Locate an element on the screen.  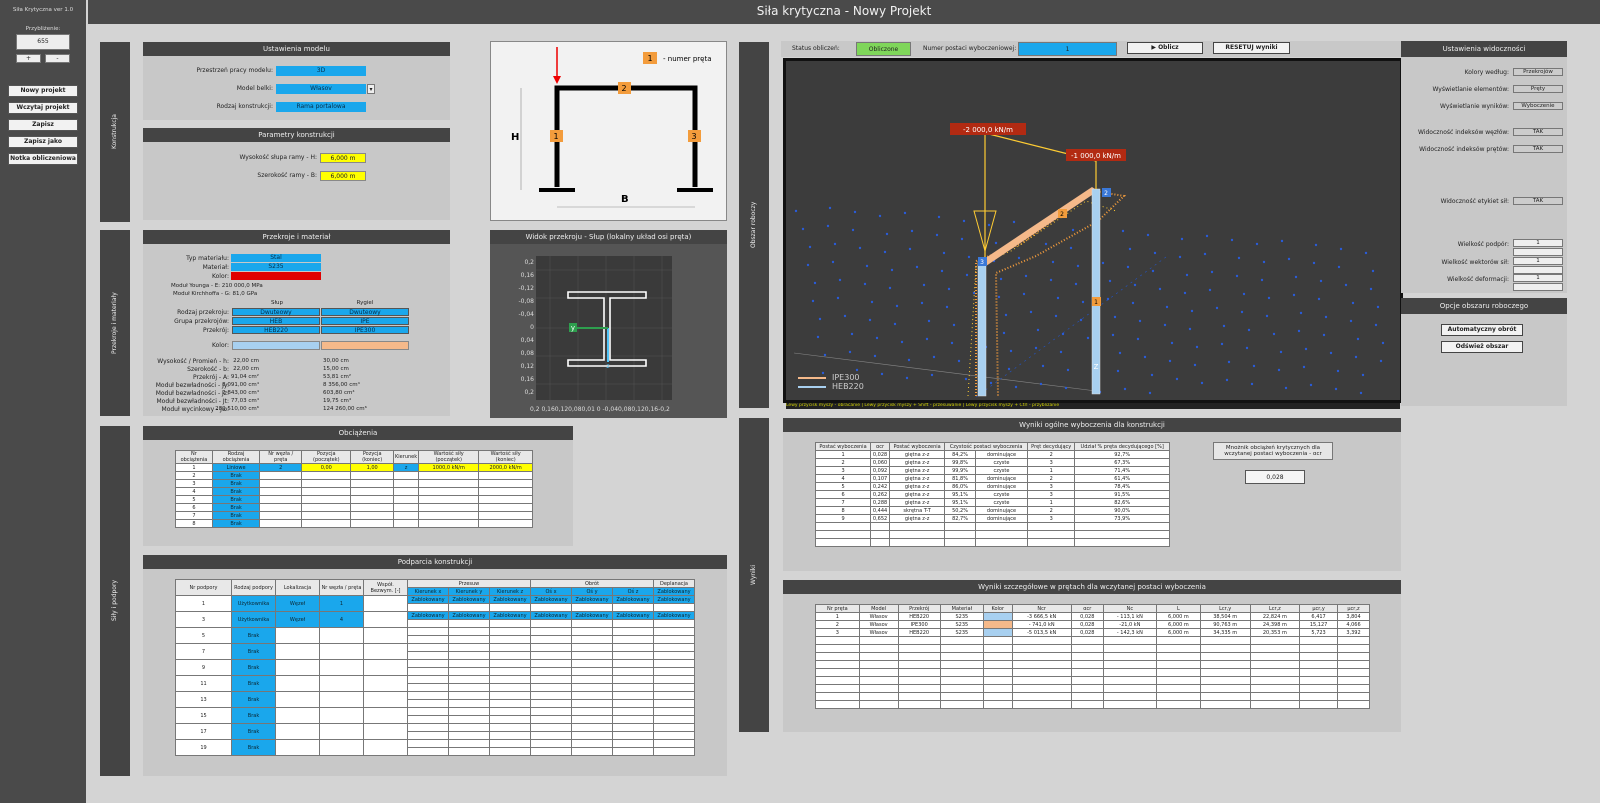
support-size-input: 1 is located at coordinates (1538, 243).